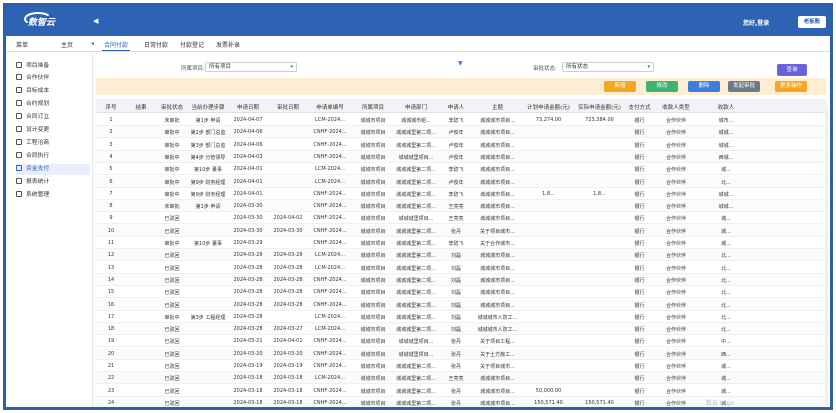 Image resolution: width=836 pixels, height=413 pixels. What do you see at coordinates (22, 44) in the screenshot?
I see `menu-label: 菜单` at bounding box center [22, 44].